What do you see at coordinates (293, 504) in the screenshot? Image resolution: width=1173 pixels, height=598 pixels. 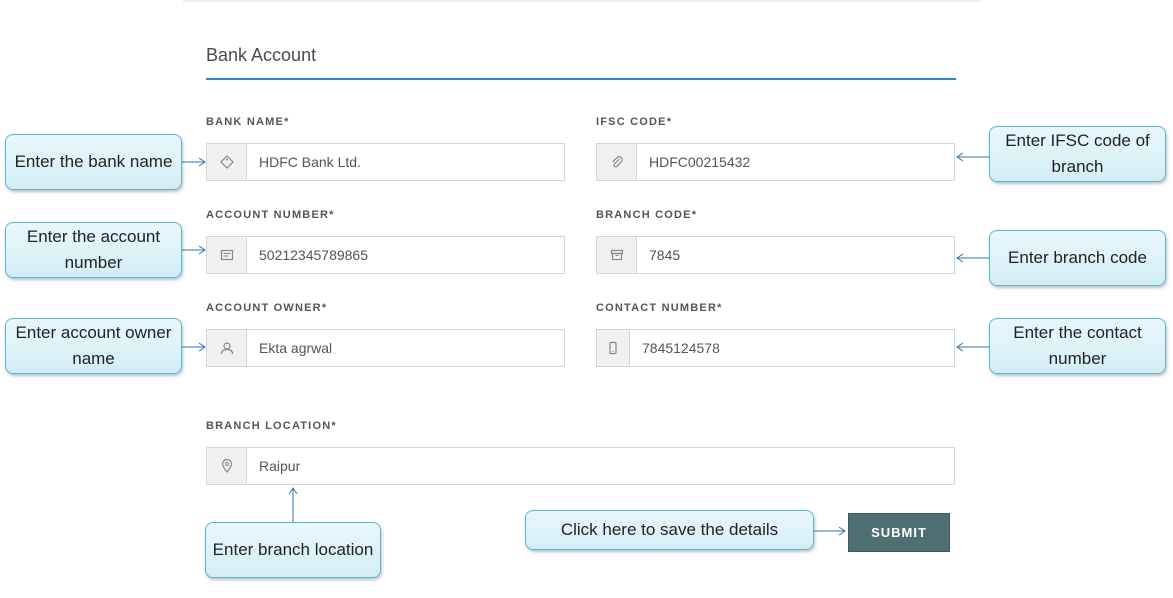 I see `arrow-branch-location` at bounding box center [293, 504].